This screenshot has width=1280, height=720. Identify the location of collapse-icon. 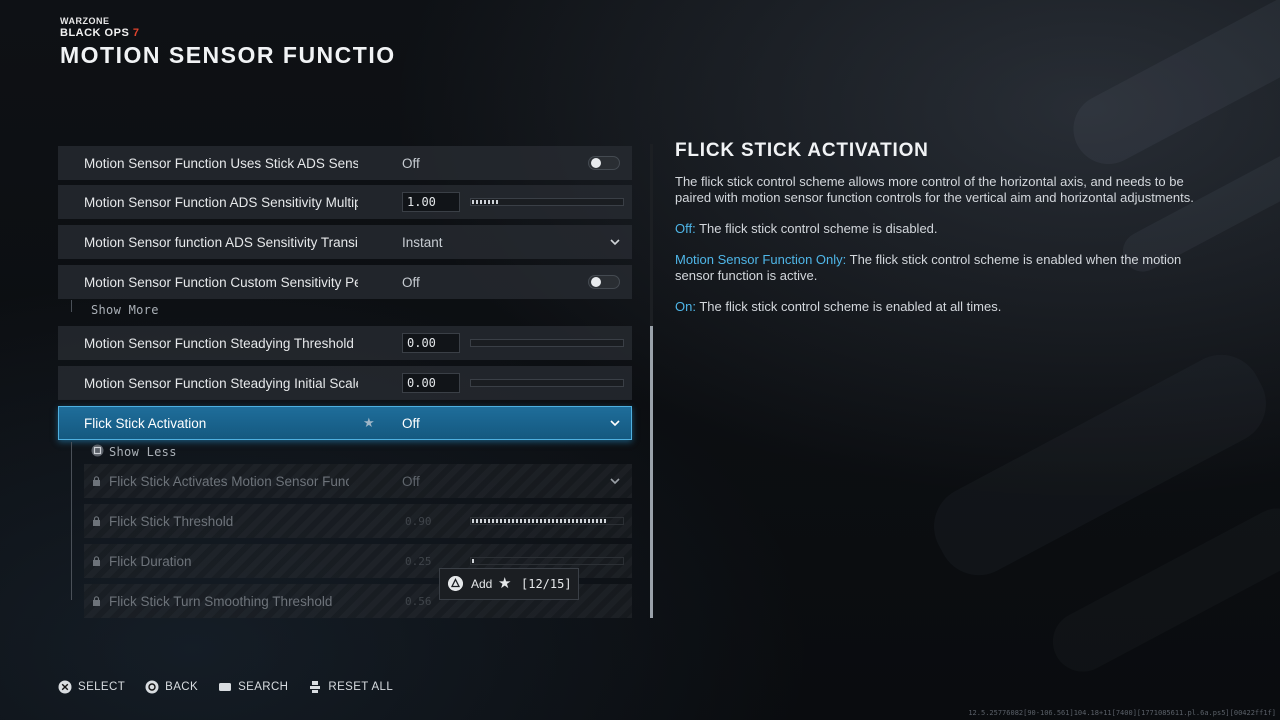
(97, 450).